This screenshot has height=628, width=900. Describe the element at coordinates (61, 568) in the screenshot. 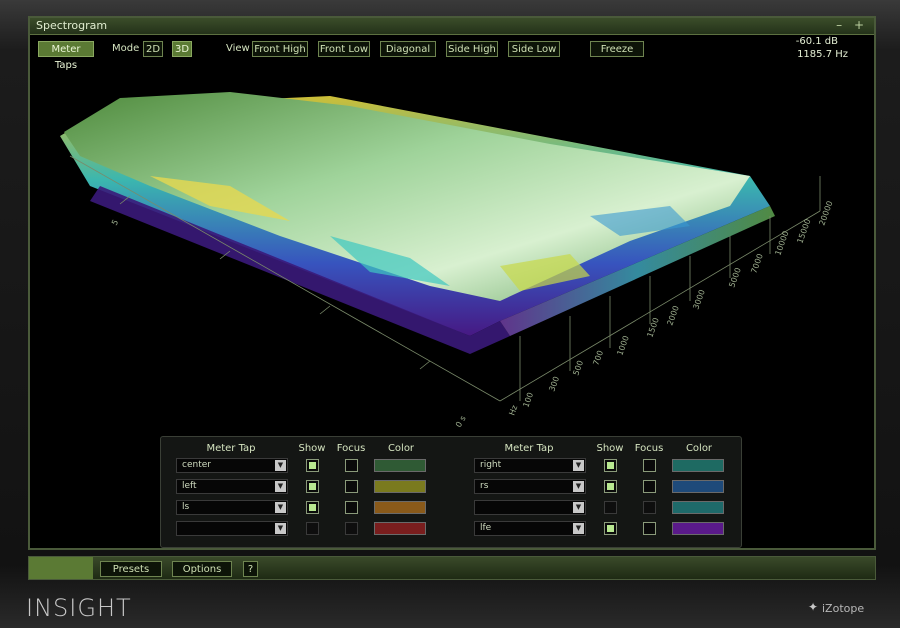

I see `active-tab-indicator` at that location.